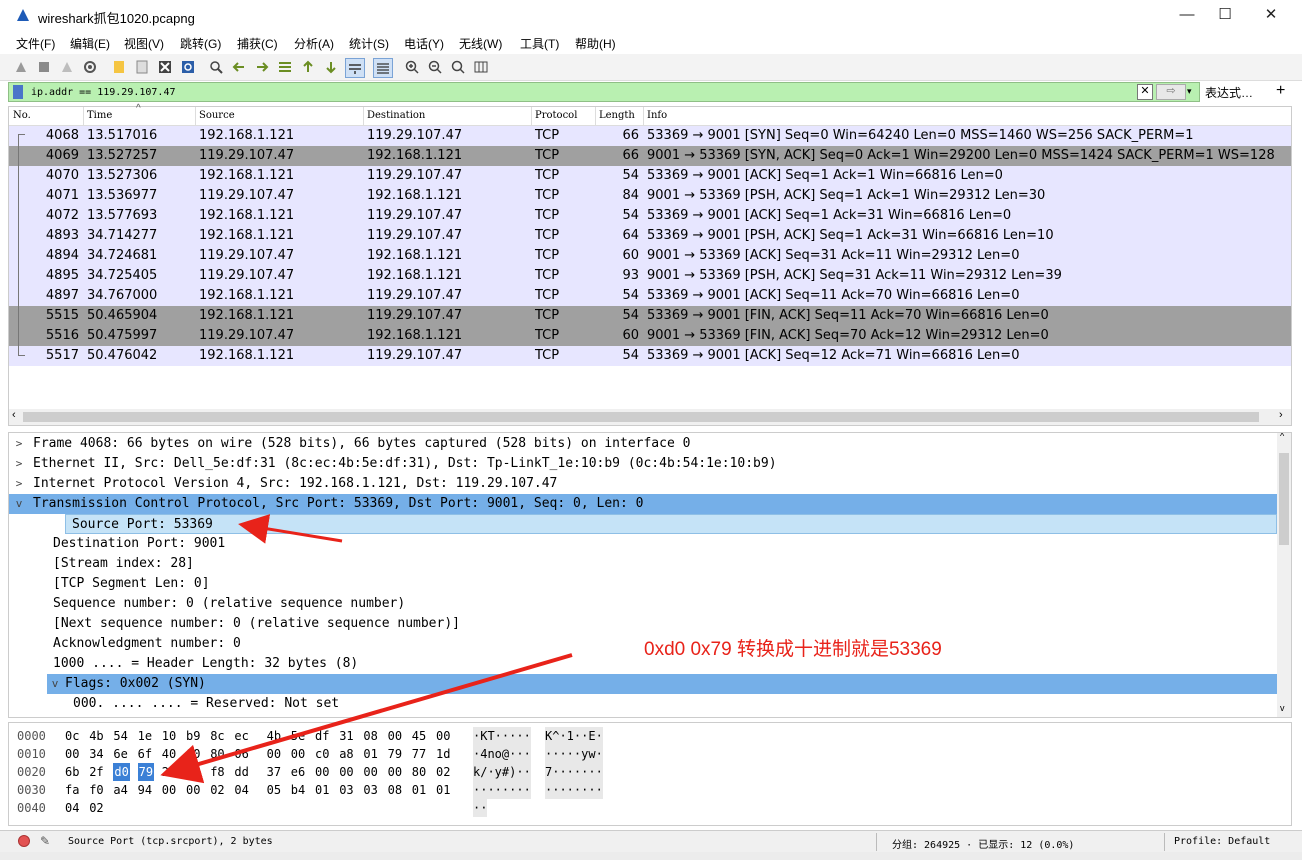 This screenshot has height=860, width=1302. I want to click on maximize-button: ☐, so click(1225, 16).